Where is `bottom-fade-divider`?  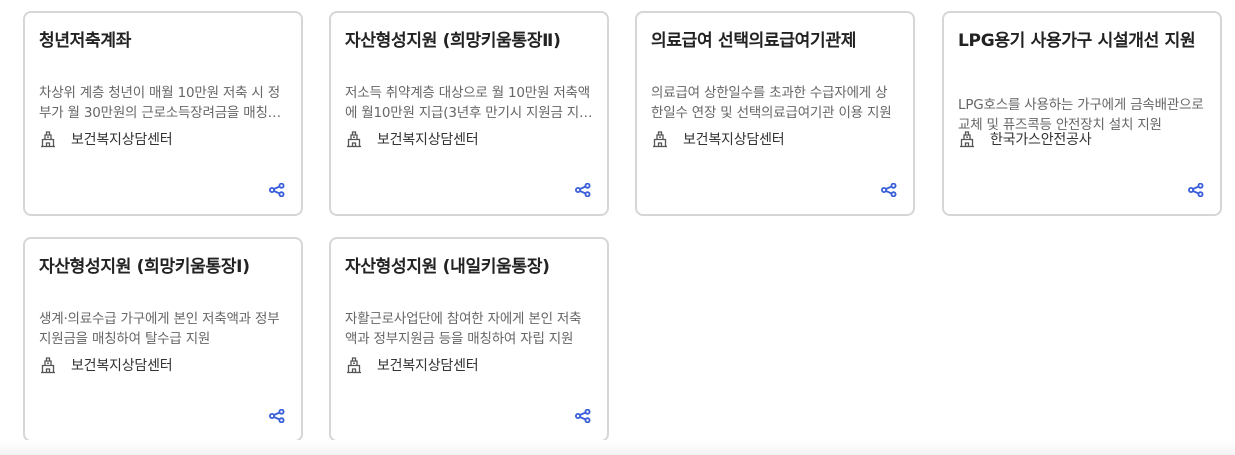
bottom-fade-divider is located at coordinates (617, 447).